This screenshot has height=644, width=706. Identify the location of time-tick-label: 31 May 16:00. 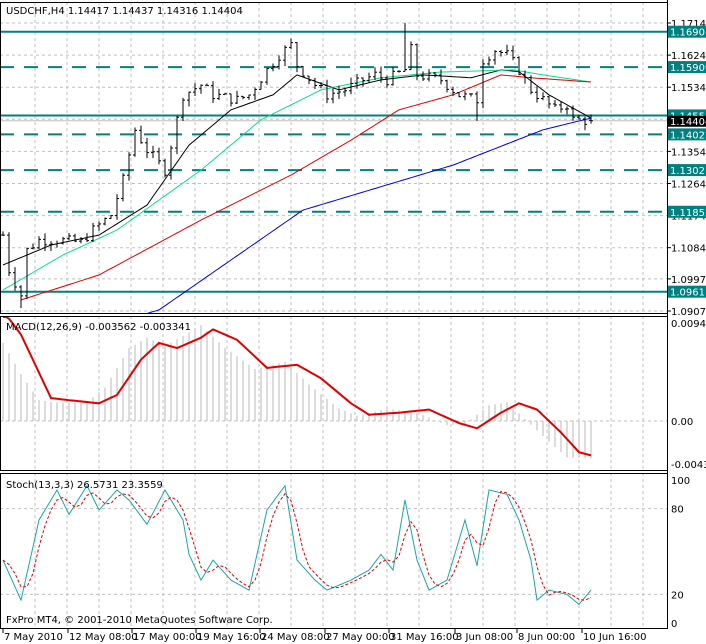
(424, 637).